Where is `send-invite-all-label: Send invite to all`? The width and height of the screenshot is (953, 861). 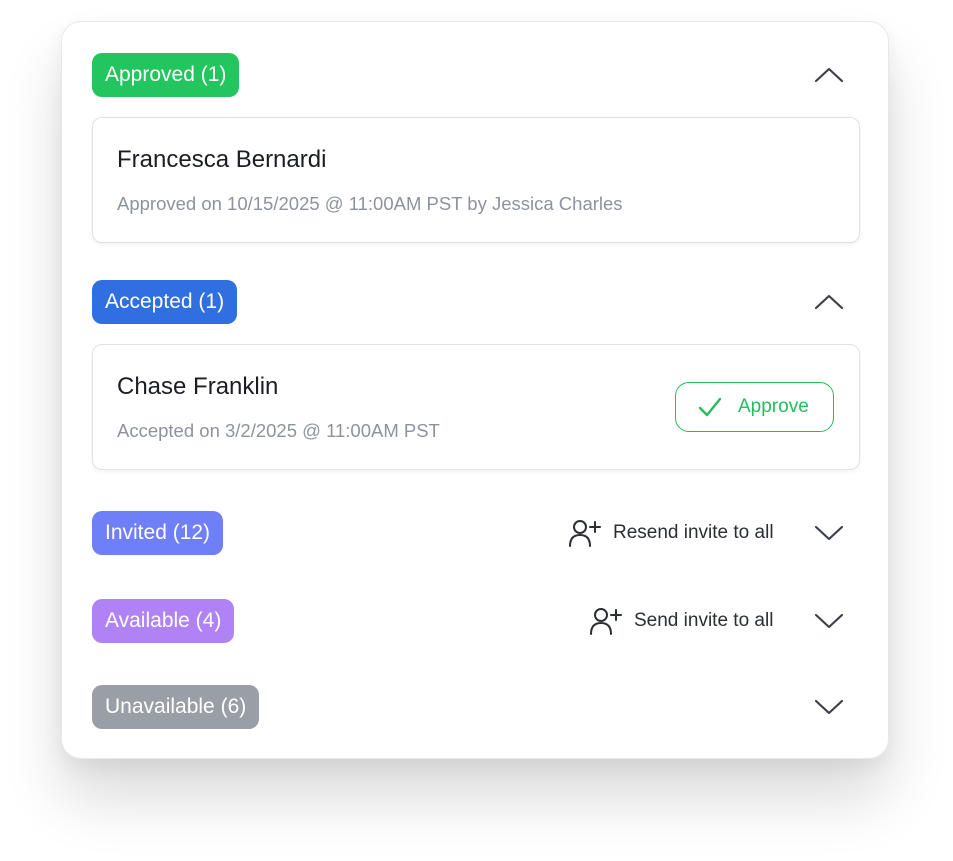 send-invite-all-label: Send invite to all is located at coordinates (704, 620).